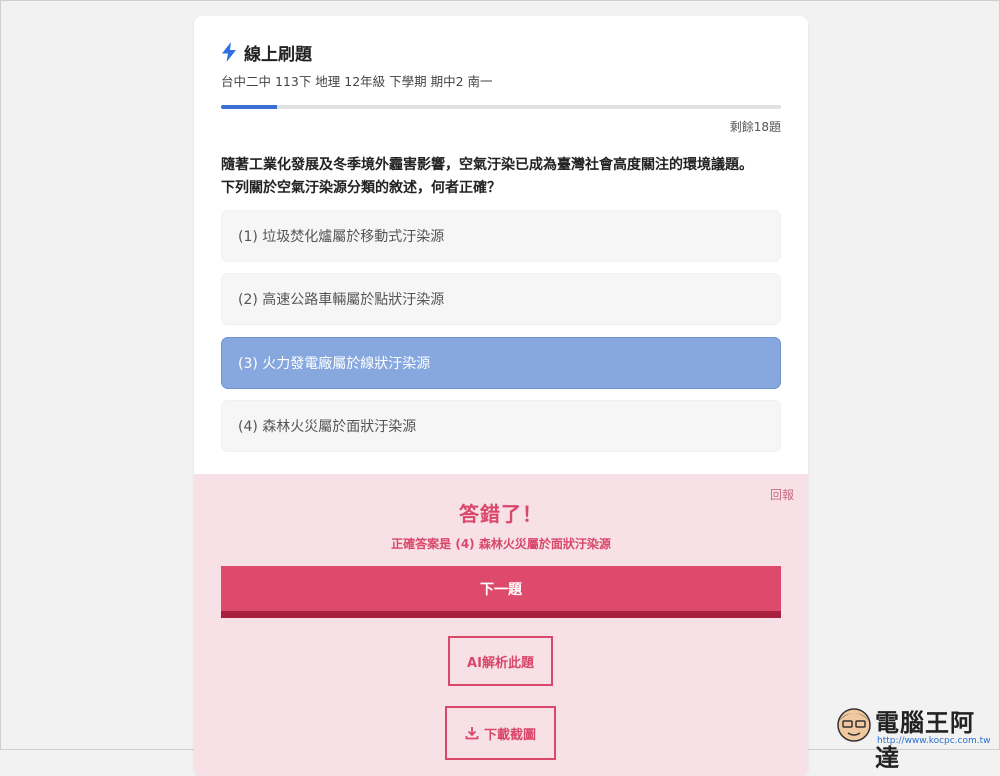 The image size is (1000, 776). Describe the element at coordinates (755, 127) in the screenshot. I see `remaining-count: 剩餘18題` at that location.